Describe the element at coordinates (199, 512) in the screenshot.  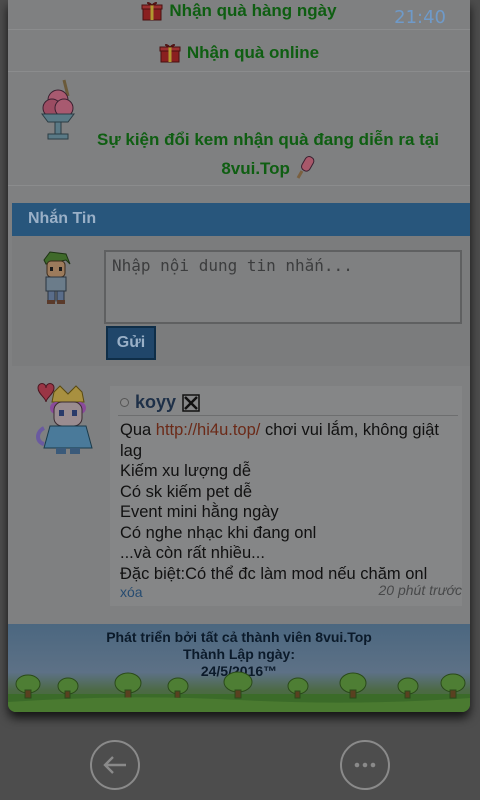
I see `post-line: Event mini hằng ngày` at that location.